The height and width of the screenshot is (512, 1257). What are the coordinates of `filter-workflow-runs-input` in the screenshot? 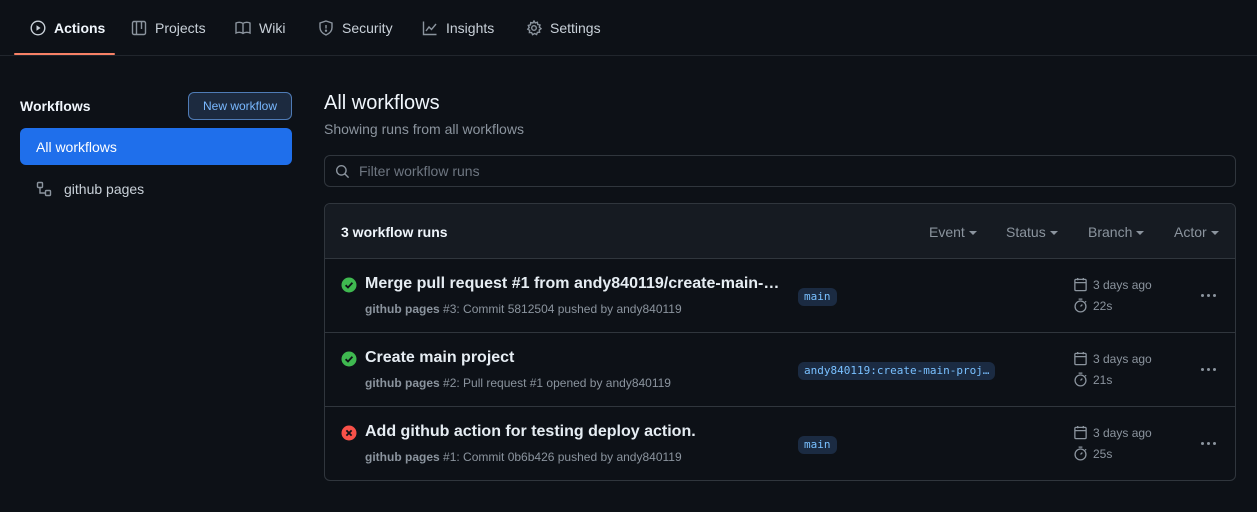 It's located at (797, 171).